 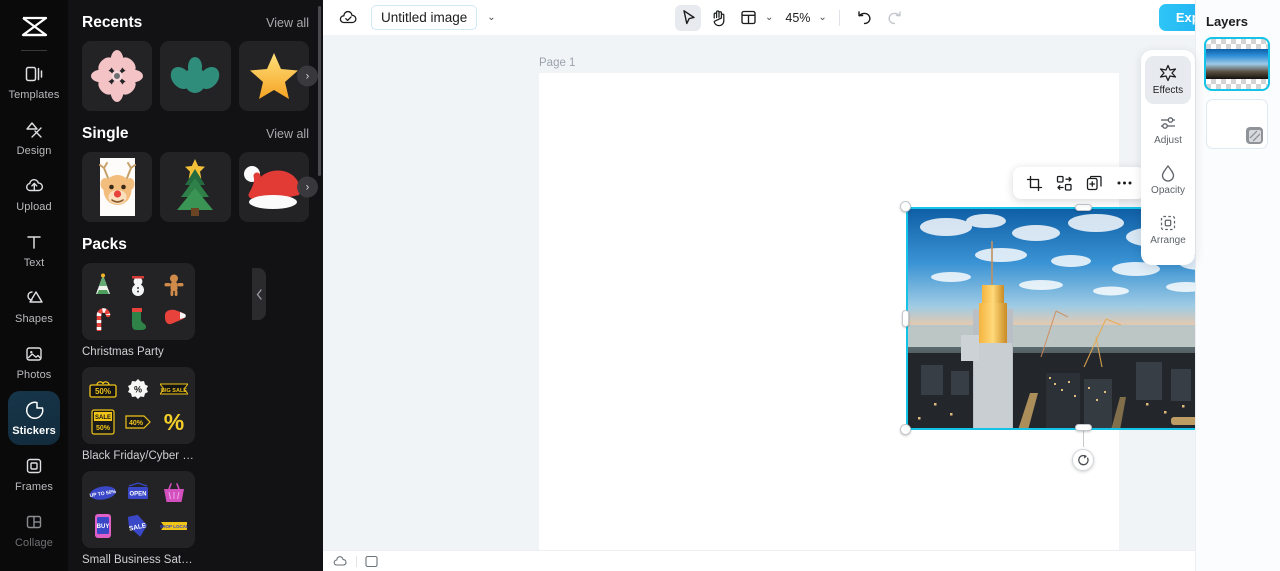 I want to click on resize-handle-bottom-left, so click(x=905, y=429).